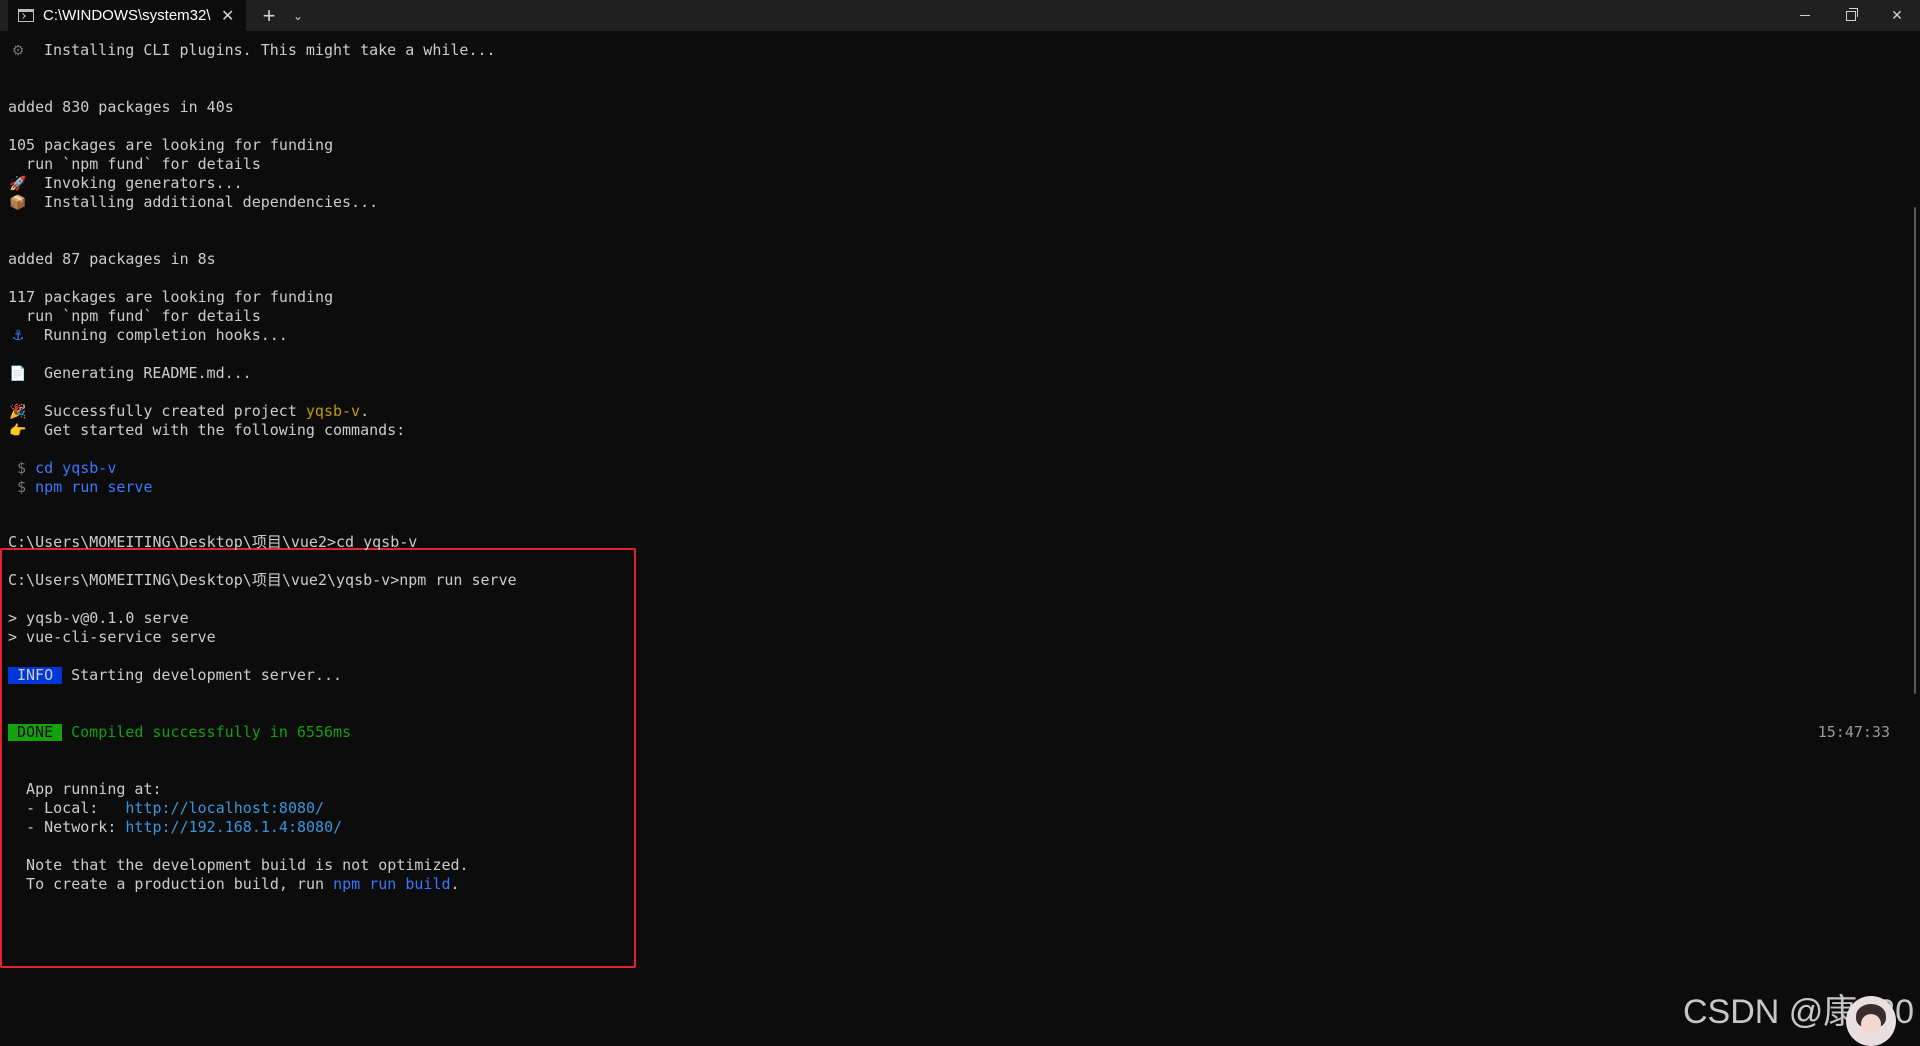  I want to click on terminal-tab: C:\WINDOWS\system32\cmd.exe ✕, so click(127, 15).